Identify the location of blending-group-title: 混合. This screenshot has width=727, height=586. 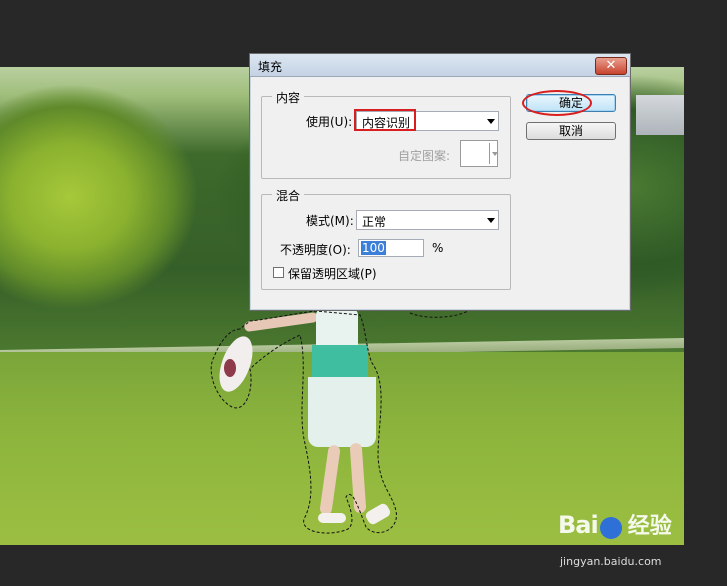
(288, 195).